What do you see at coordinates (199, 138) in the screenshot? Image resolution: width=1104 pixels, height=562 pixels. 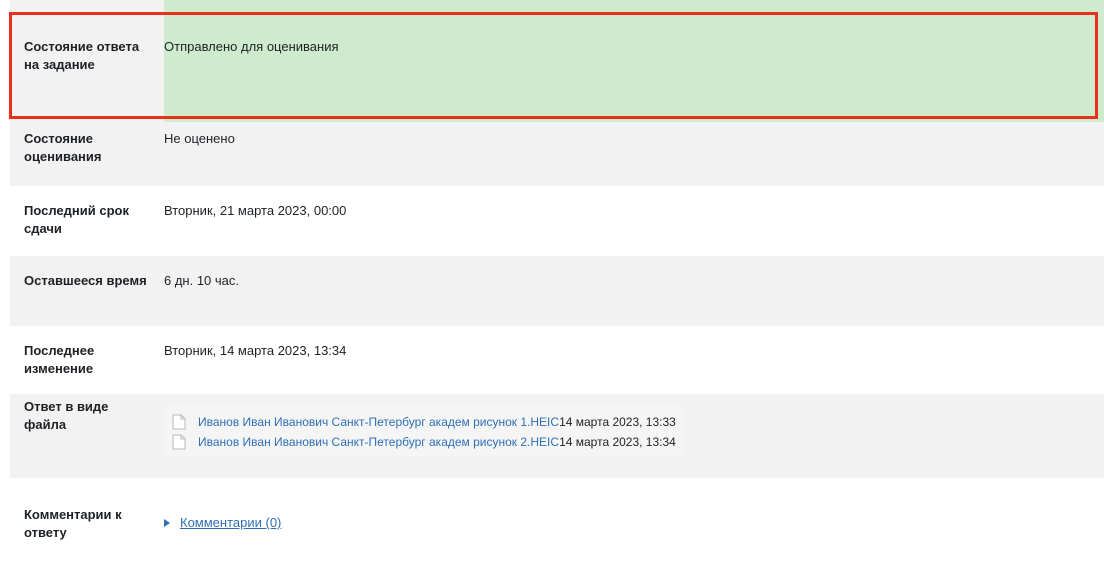 I see `grading-status-value: Не оценено` at bounding box center [199, 138].